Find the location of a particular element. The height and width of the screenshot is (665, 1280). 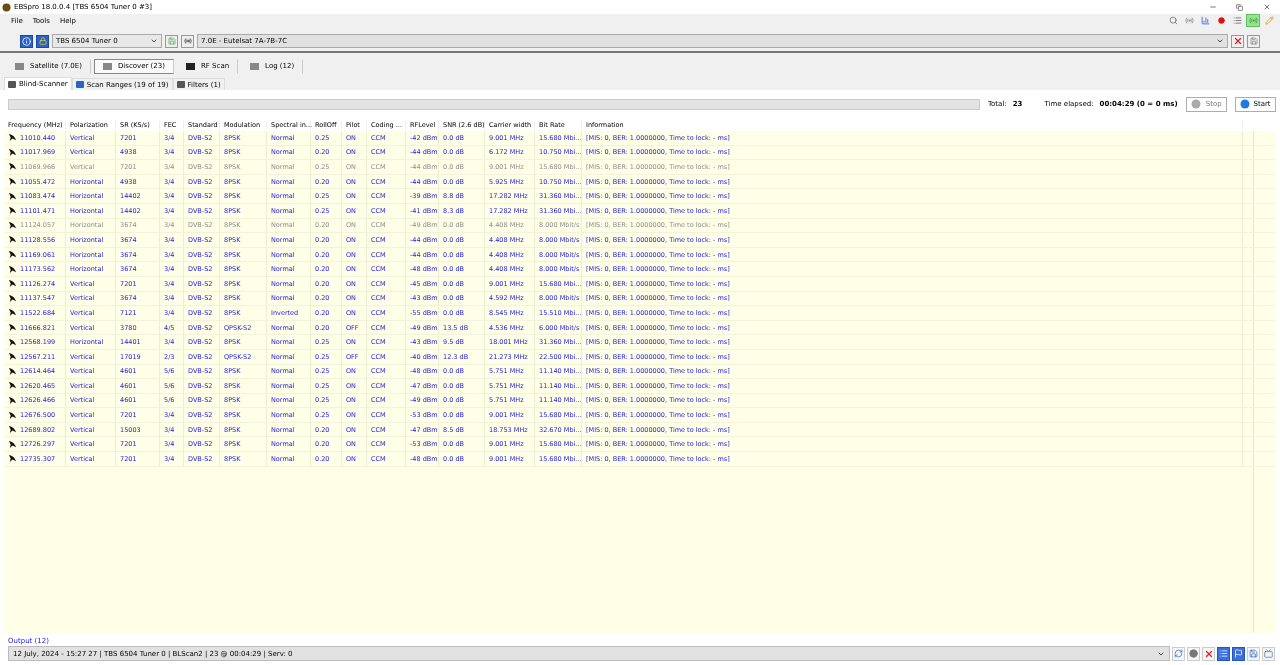

antenna-icon is located at coordinates (1189, 20).